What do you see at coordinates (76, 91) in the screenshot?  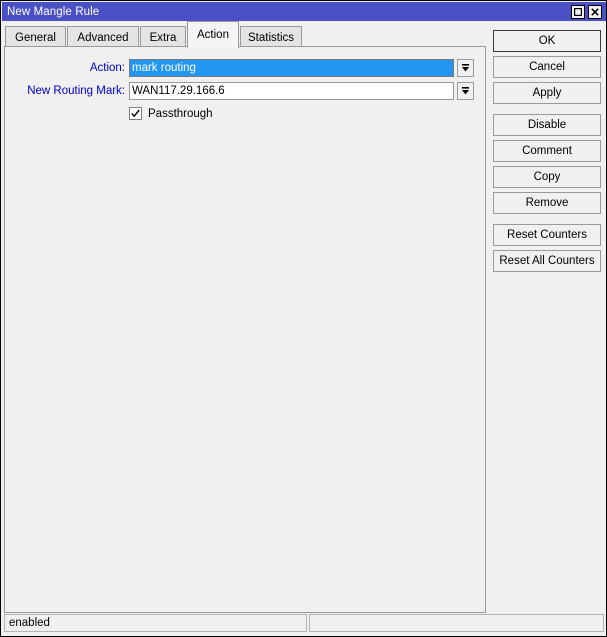 I see `new-routing-mark-label: New Routing Mark:` at bounding box center [76, 91].